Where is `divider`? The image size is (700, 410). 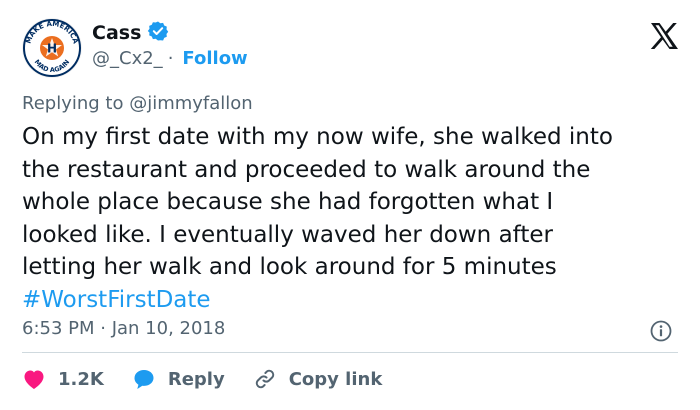
divider is located at coordinates (350, 352).